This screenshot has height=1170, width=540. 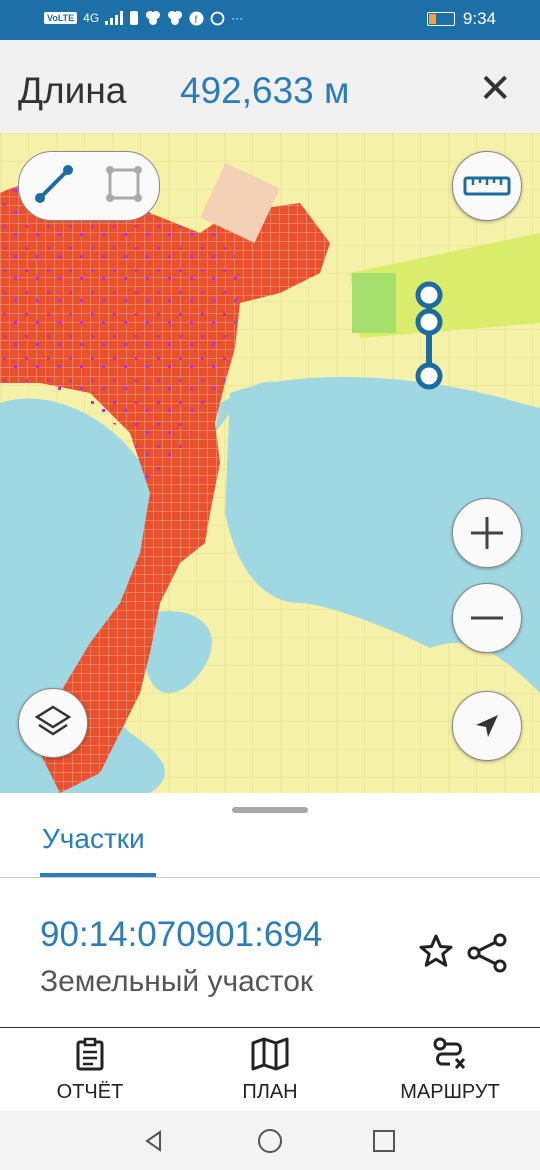 What do you see at coordinates (495, 89) in the screenshot?
I see `close-icon: ✕` at bounding box center [495, 89].